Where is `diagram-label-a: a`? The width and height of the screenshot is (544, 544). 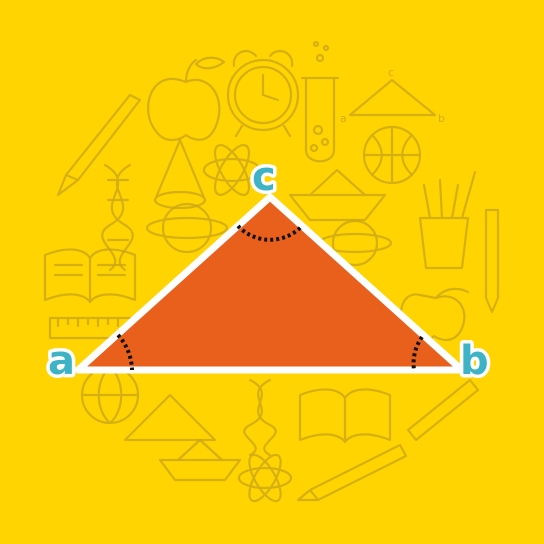
diagram-label-a: a is located at coordinates (343, 118).